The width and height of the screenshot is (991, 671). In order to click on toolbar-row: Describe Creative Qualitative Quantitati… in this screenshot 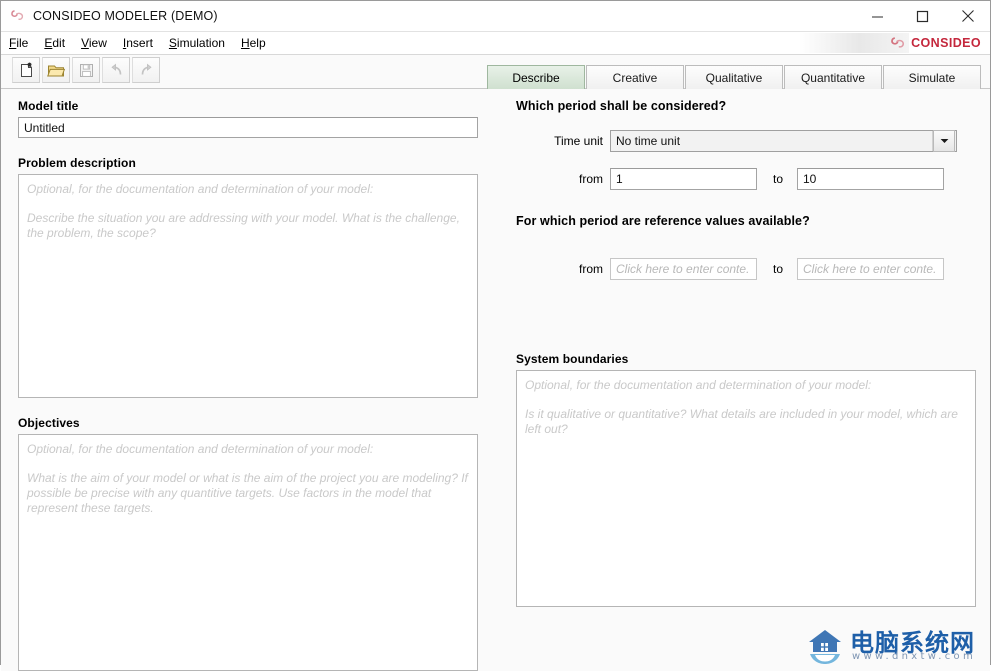, I will do `click(495, 72)`.